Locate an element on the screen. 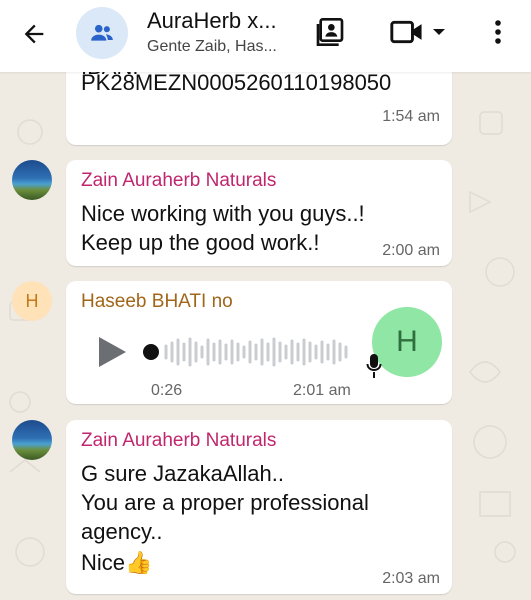 Image resolution: width=531 pixels, height=600 pixels. group-icon is located at coordinates (102, 32).